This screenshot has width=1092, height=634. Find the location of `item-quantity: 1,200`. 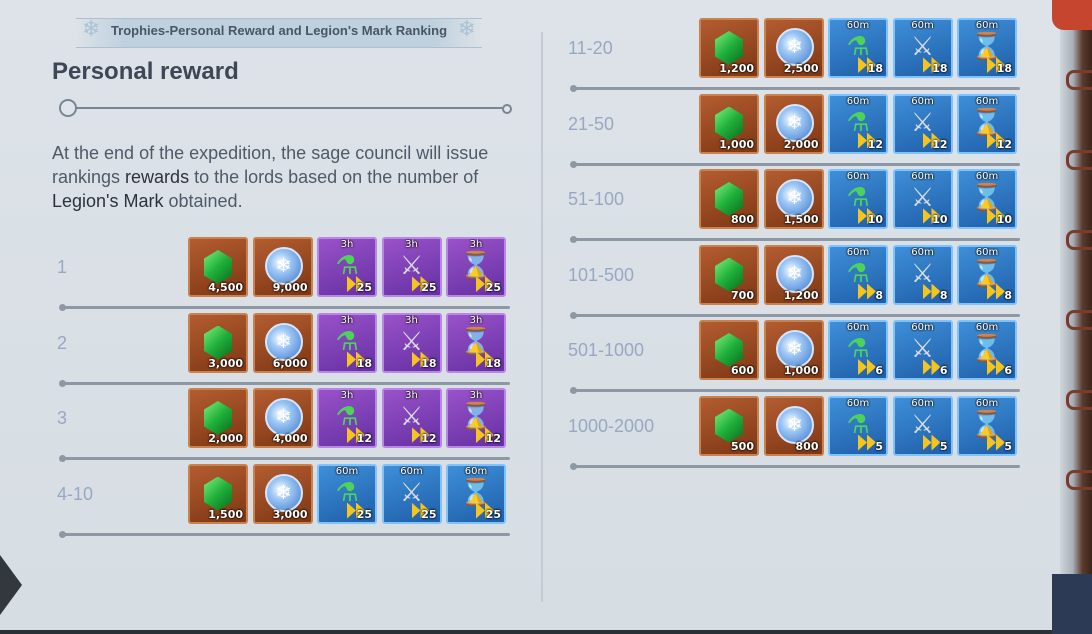

item-quantity: 1,200 is located at coordinates (801, 295).